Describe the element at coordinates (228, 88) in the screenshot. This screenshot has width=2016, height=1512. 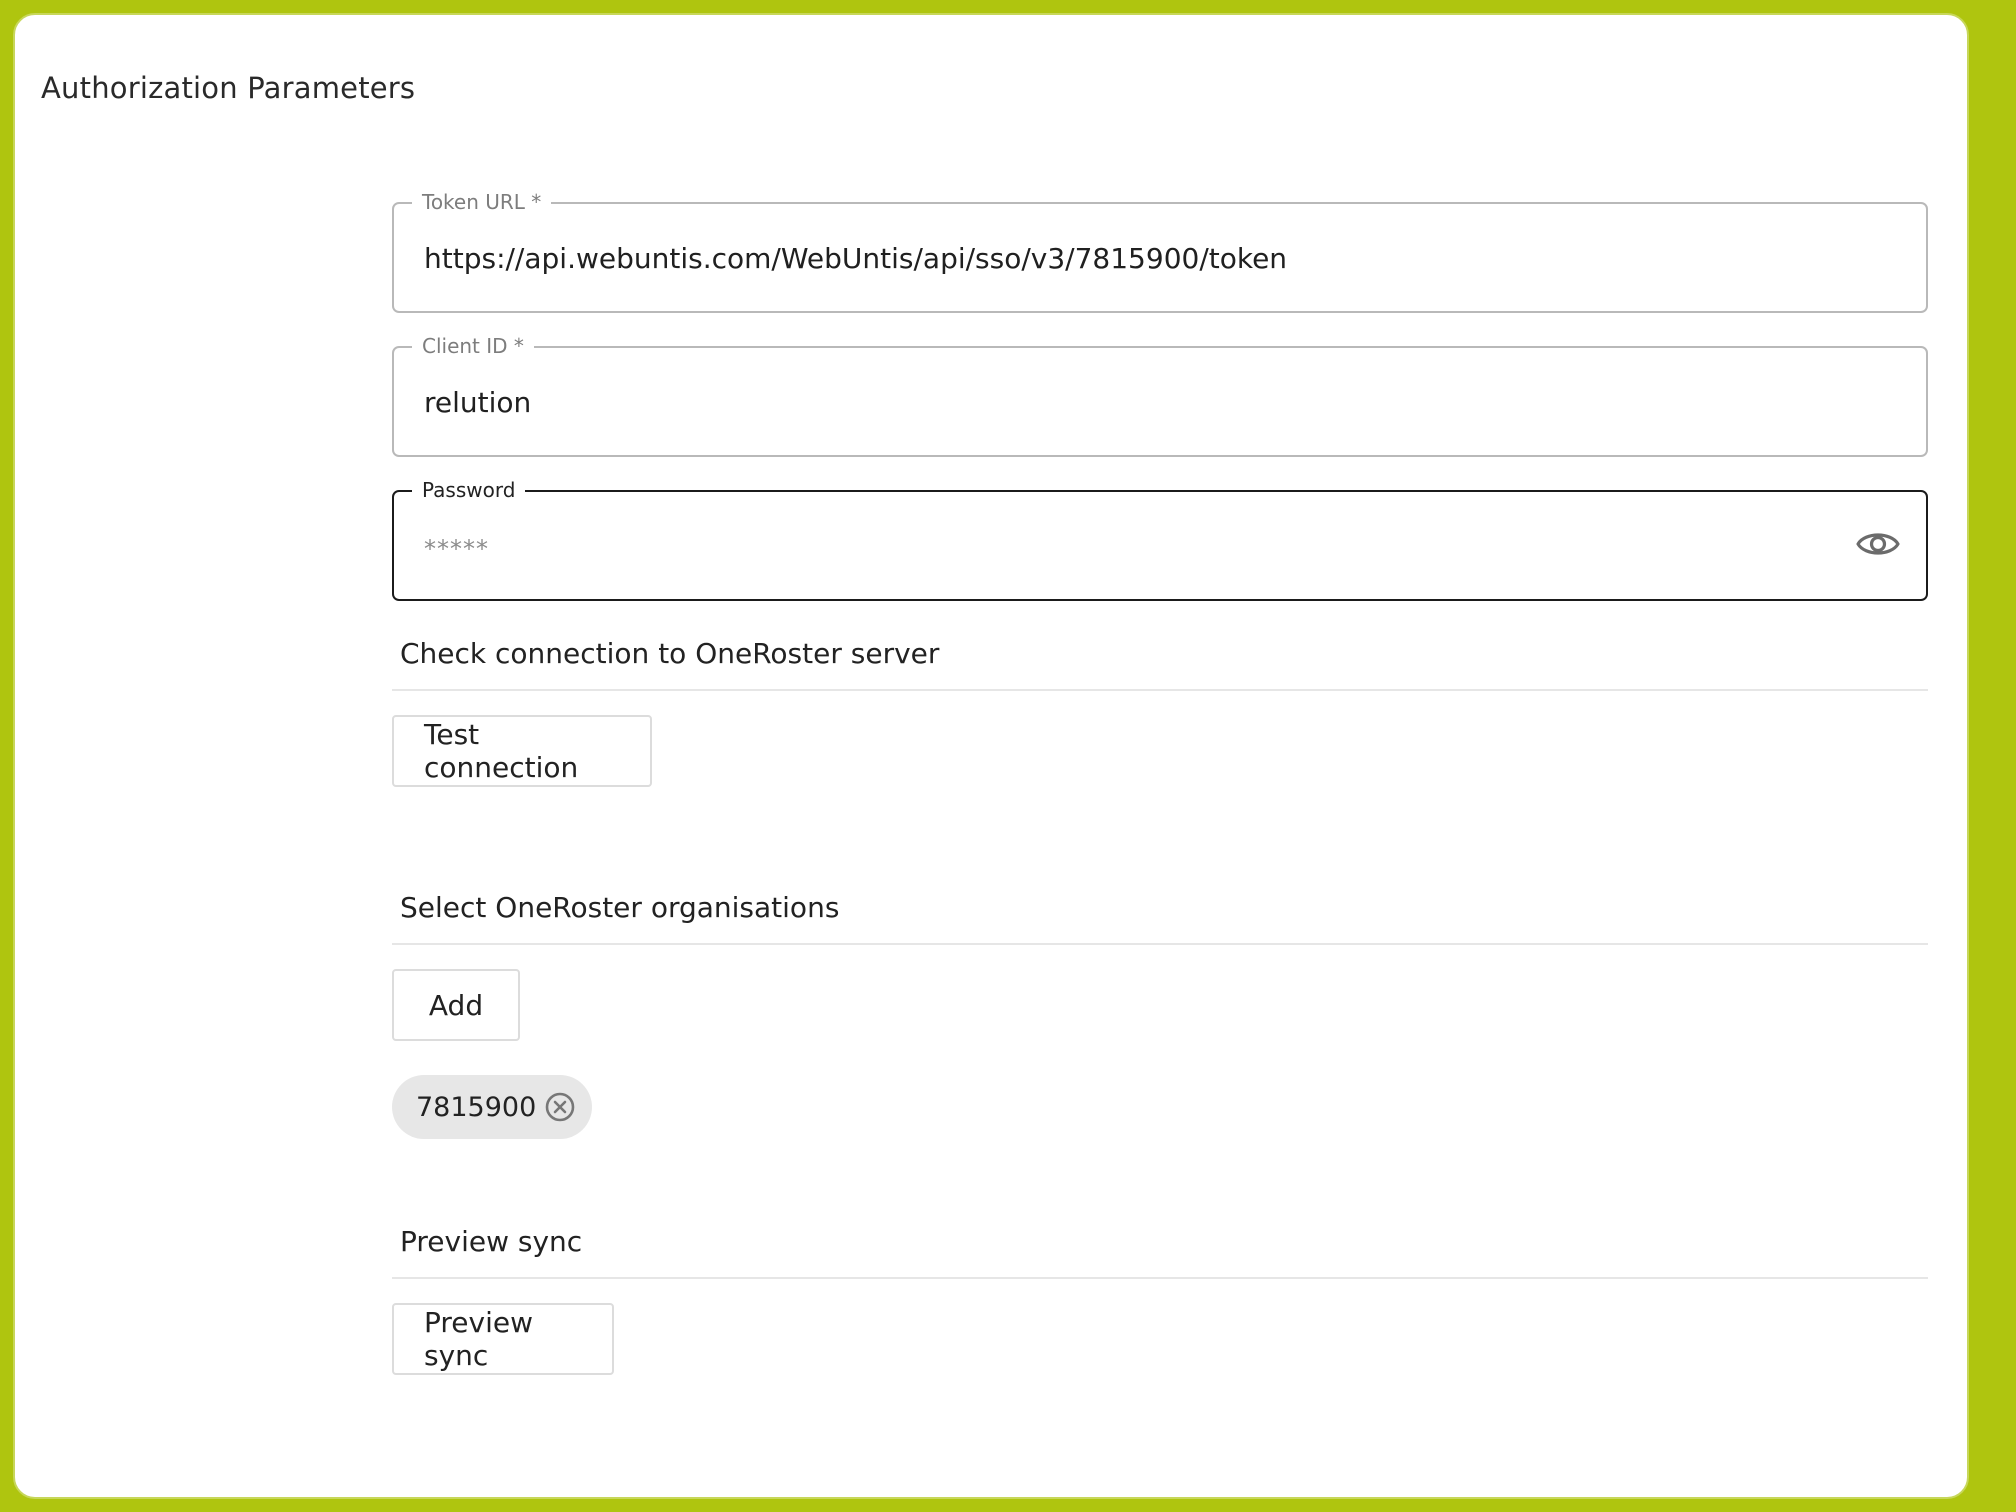
I see `page-title: Authorization Parameters` at that location.